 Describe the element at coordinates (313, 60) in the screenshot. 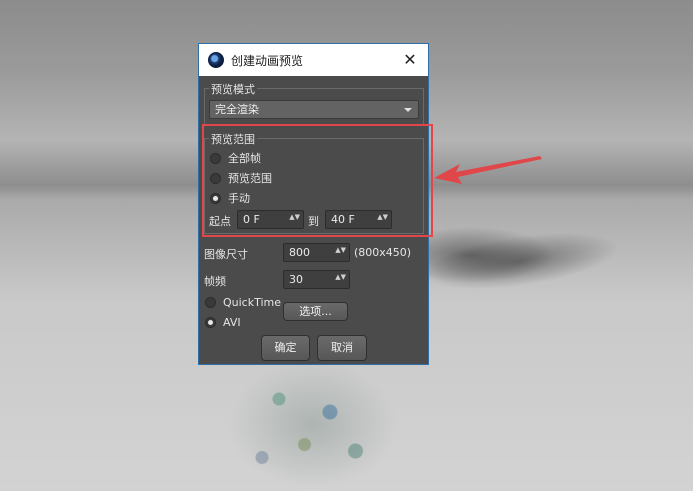

I see `dialog-titlebar: 创建动画预览 ✕` at that location.